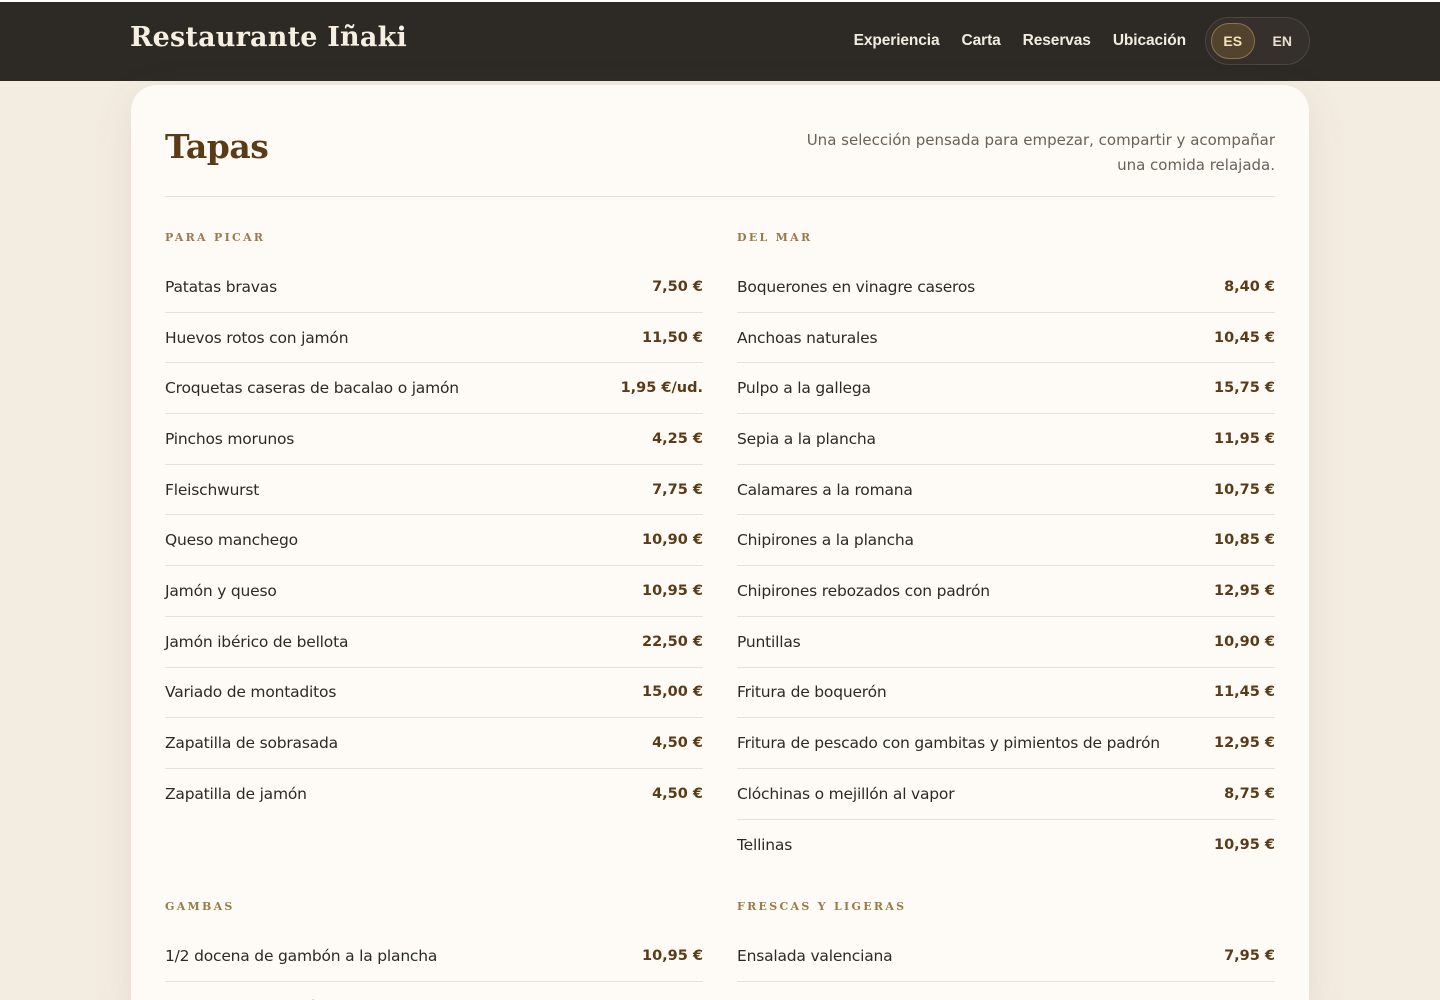 The image size is (1440, 1000). I want to click on menu-item-price: 11,50 €, so click(672, 337).